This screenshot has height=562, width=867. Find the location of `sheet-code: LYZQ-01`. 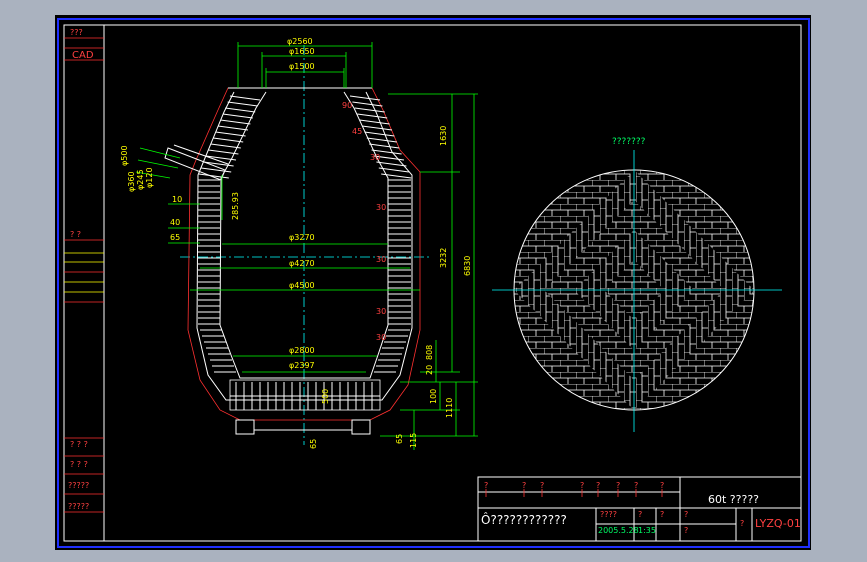

sheet-code: LYZQ-01 is located at coordinates (778, 523).